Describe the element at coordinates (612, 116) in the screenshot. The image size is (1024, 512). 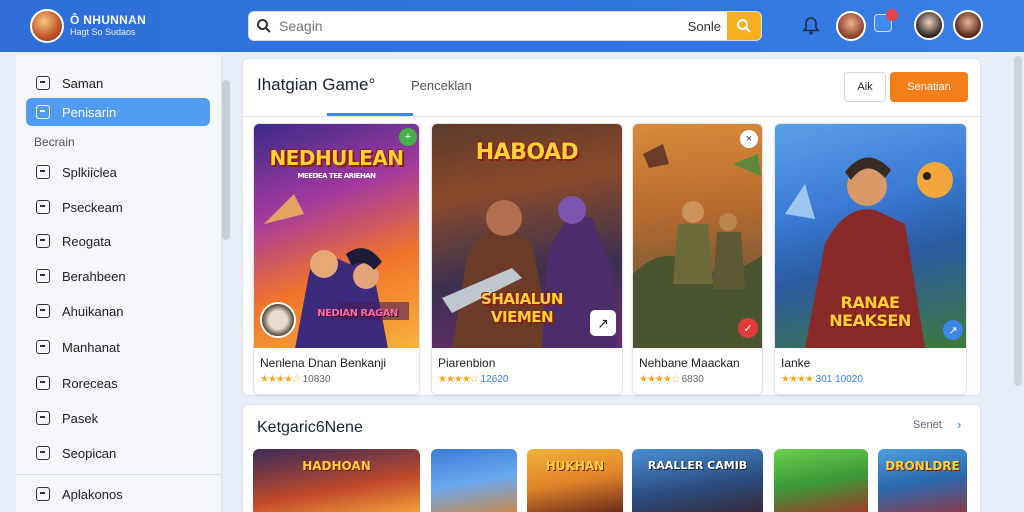
I see `panel-divider` at that location.